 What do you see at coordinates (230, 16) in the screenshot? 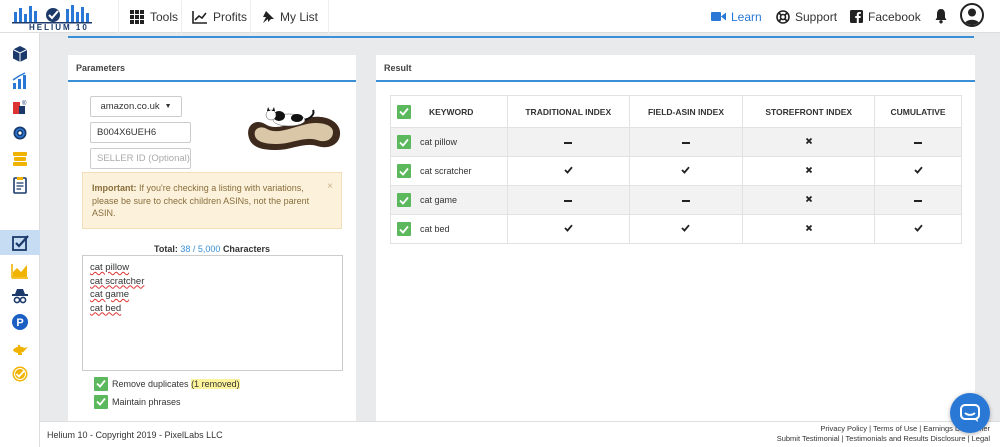
I see `nav-profits-label: Profits` at bounding box center [230, 16].